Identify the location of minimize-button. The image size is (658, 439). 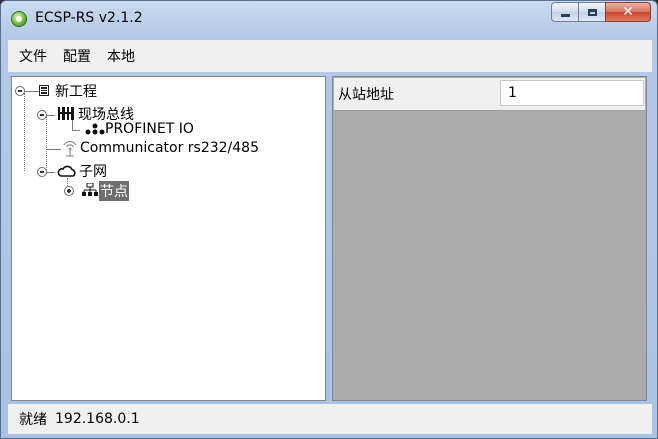
(565, 12).